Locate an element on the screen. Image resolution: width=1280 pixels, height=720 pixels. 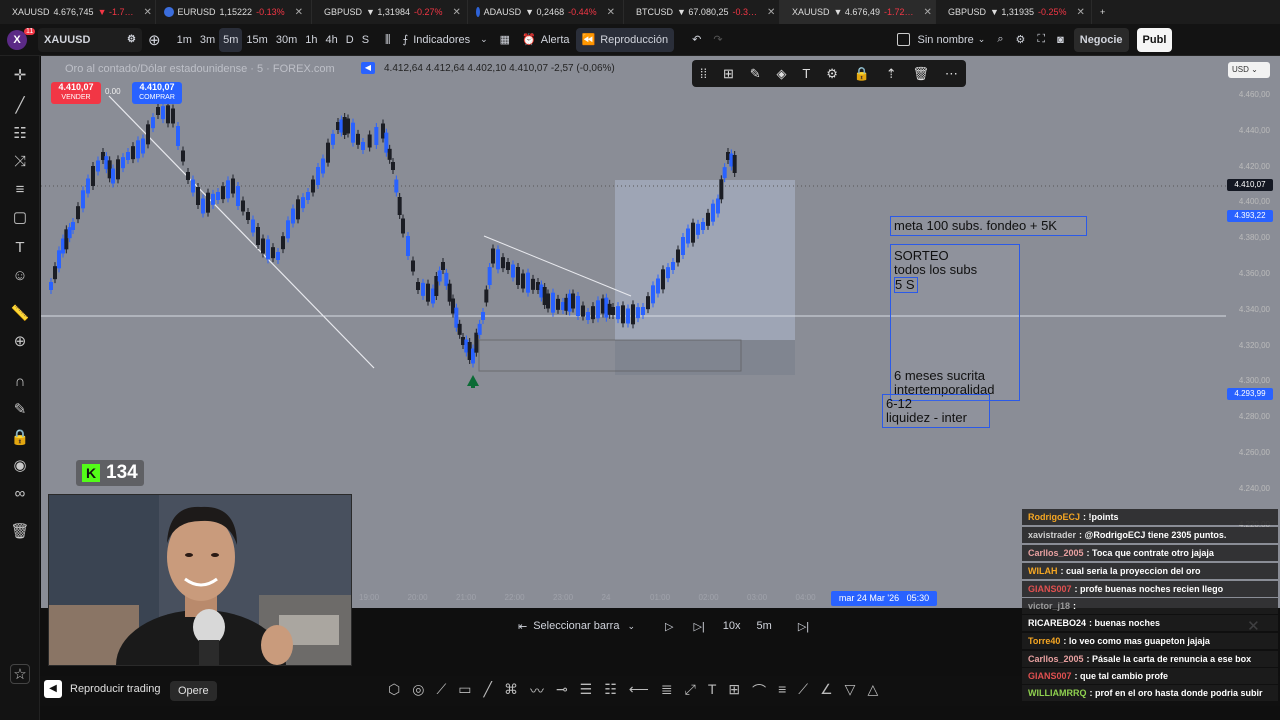
speed-button: 10x is located at coordinates (732, 626).